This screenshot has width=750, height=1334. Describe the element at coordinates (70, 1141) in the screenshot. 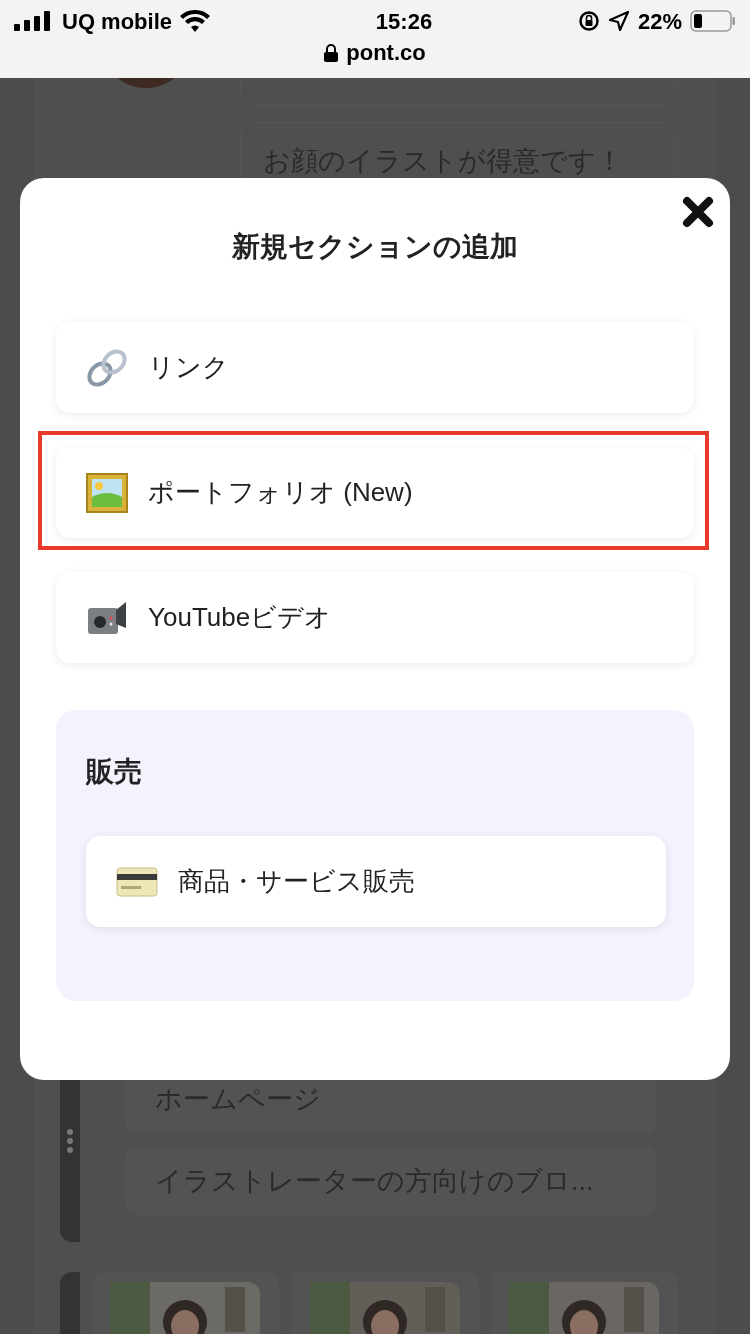

I see `drag-handle-icon` at that location.